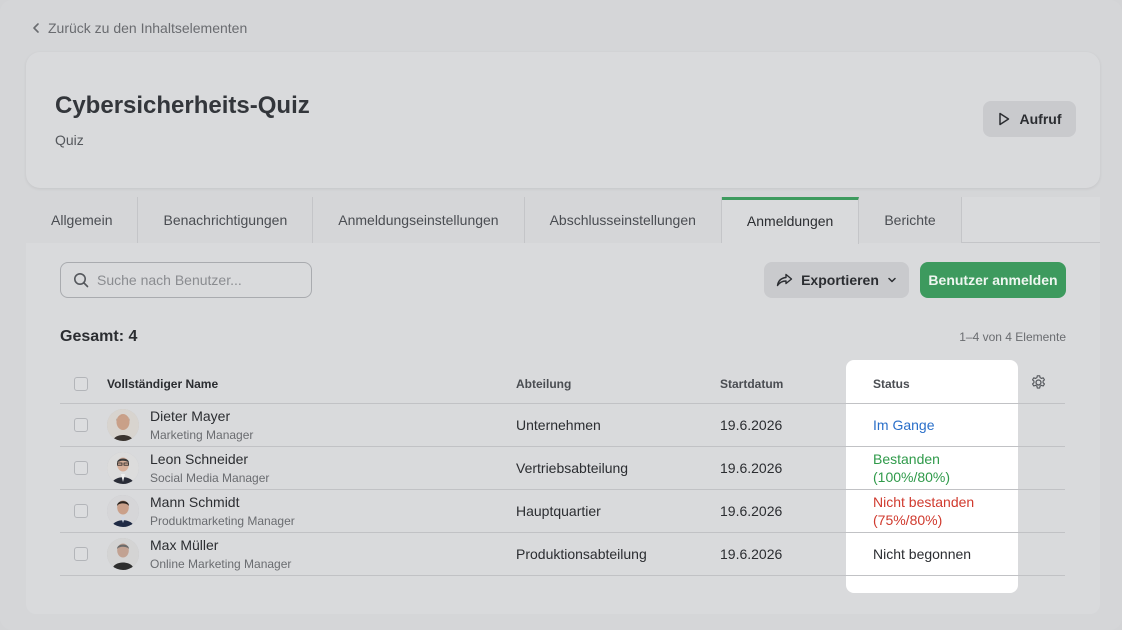  What do you see at coordinates (162, 384) in the screenshot?
I see `header-name: Vollständiger Name` at bounding box center [162, 384].